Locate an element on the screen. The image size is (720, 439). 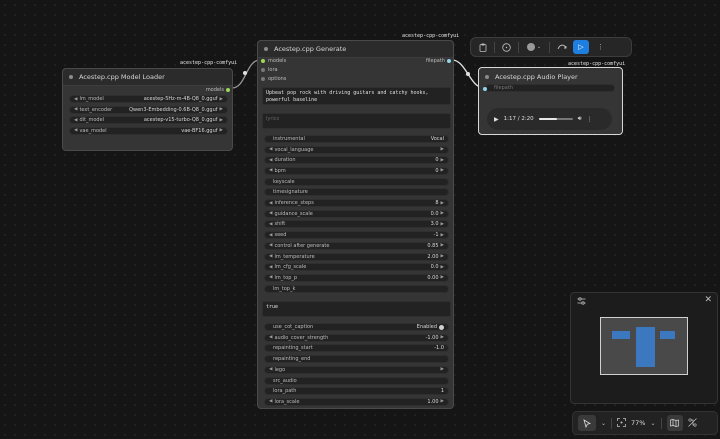
widget-repainting-start: repainting_start -1.0 is located at coordinates (356, 348).